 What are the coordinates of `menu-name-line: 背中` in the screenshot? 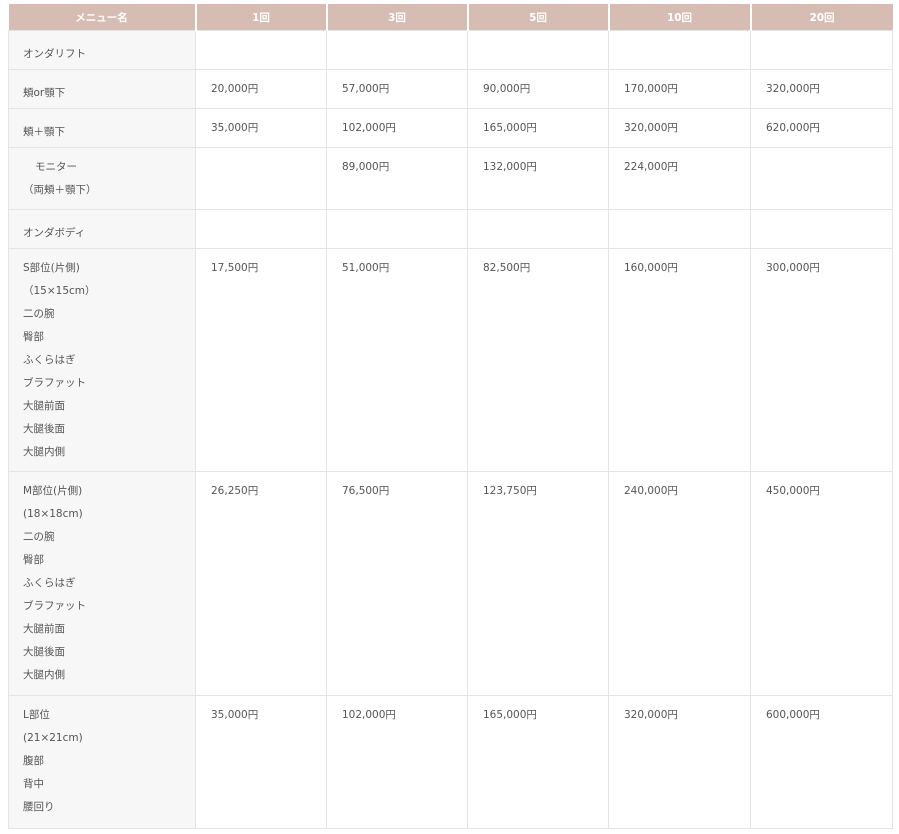 It's located at (33, 784).